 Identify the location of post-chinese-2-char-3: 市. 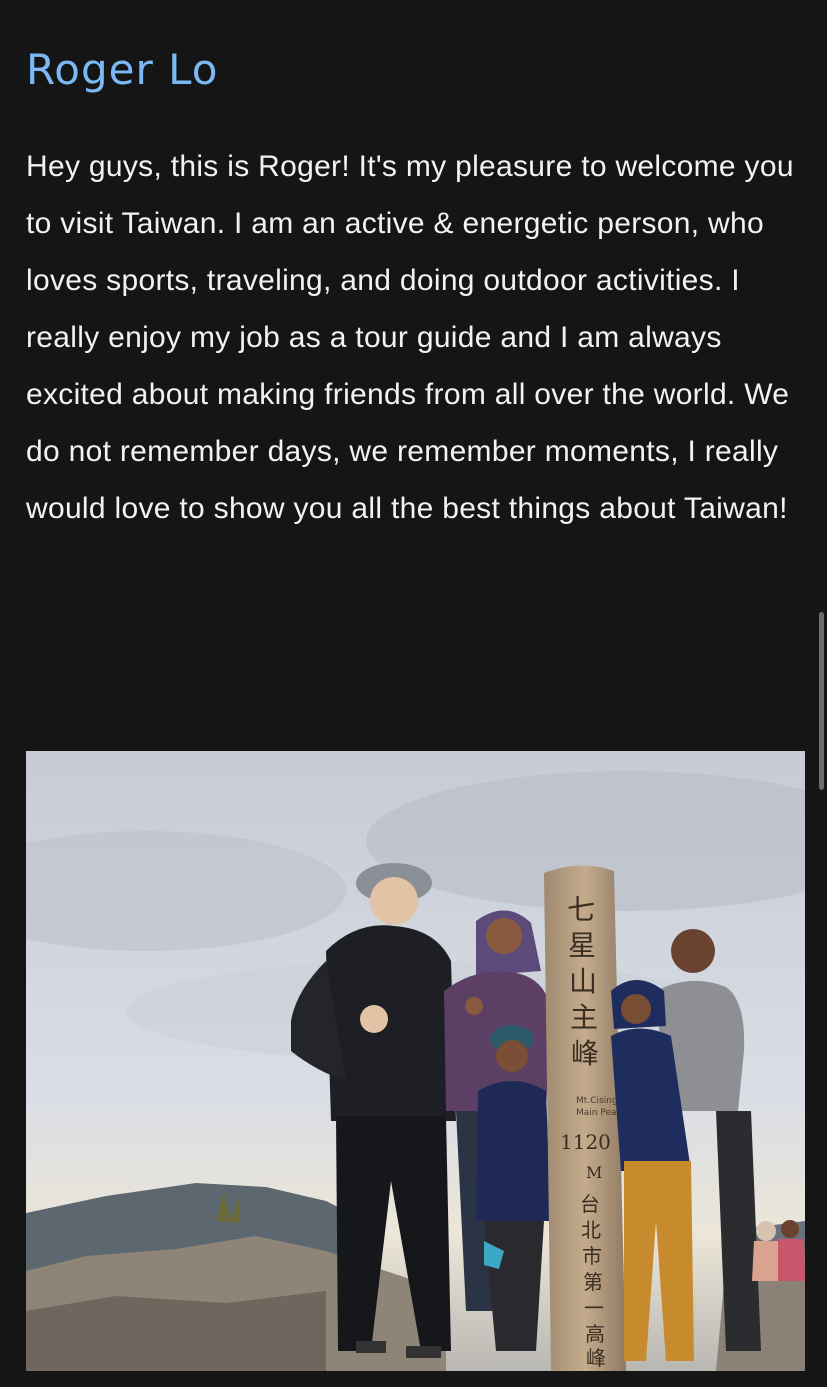
(592, 1256).